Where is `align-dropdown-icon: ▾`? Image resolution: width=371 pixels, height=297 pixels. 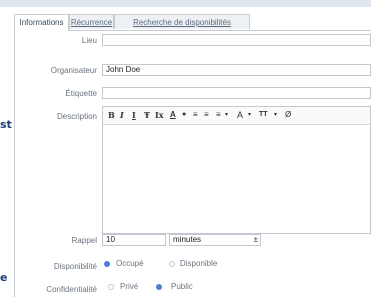 align-dropdown-icon: ▾ is located at coordinates (226, 115).